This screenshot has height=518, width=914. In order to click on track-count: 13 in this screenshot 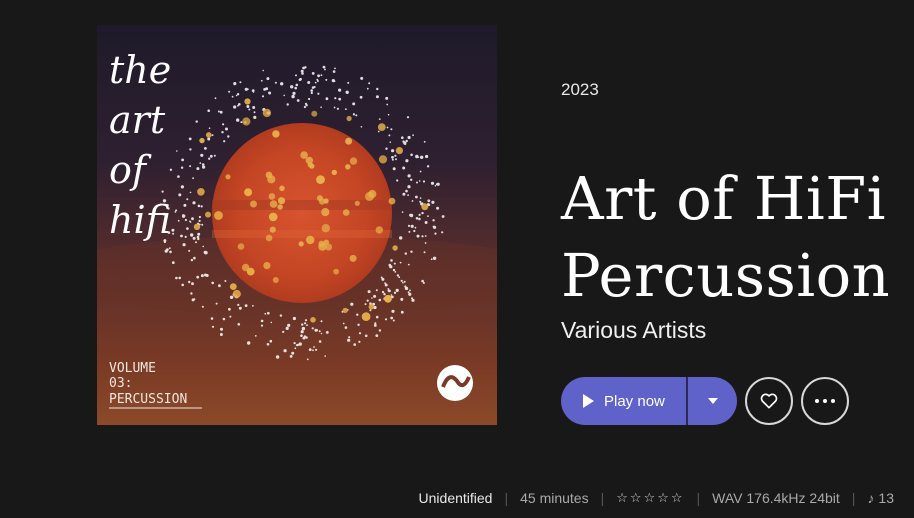, I will do `click(886, 498)`.